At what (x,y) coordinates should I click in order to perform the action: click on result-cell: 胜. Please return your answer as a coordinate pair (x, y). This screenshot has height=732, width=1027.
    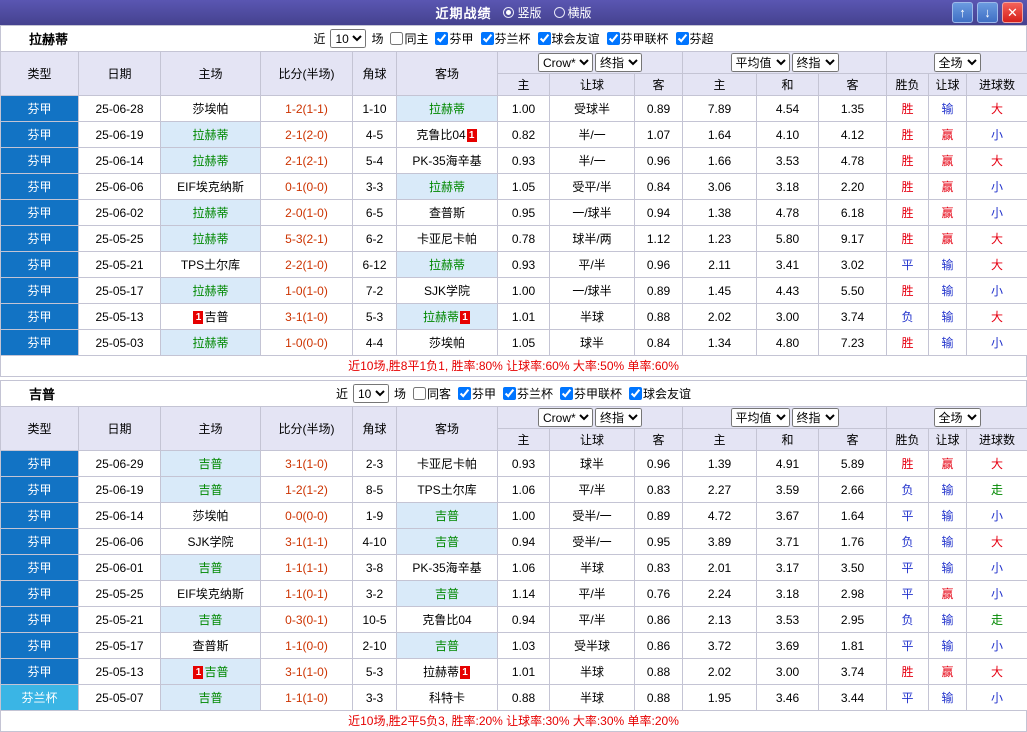
    Looking at the image, I should click on (908, 290).